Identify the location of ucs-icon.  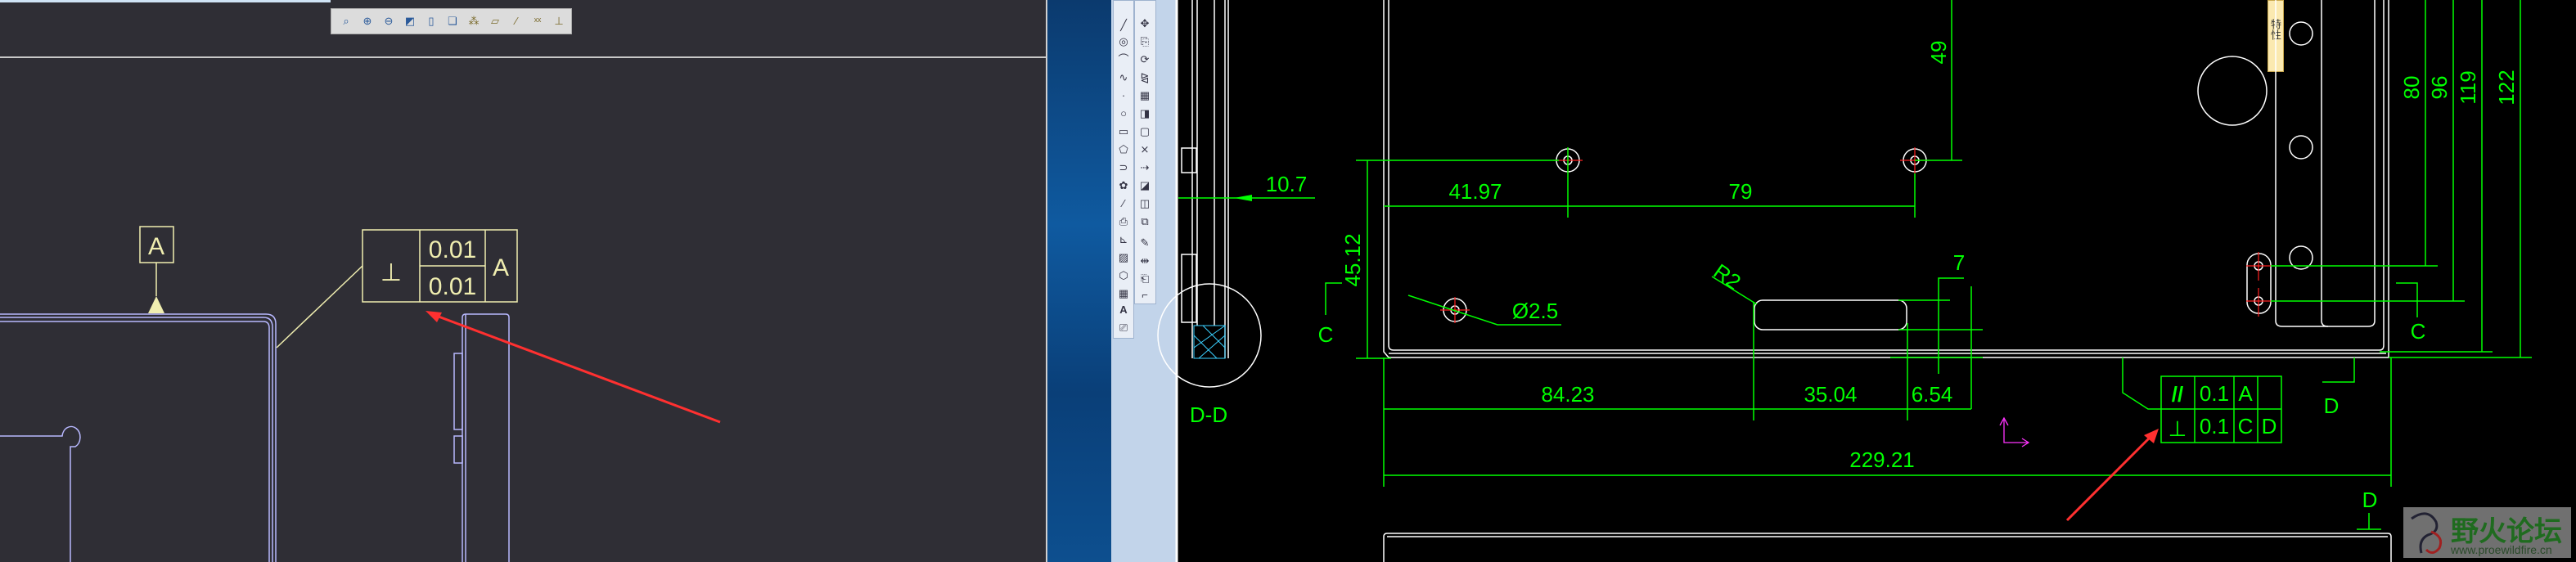
(2015, 431).